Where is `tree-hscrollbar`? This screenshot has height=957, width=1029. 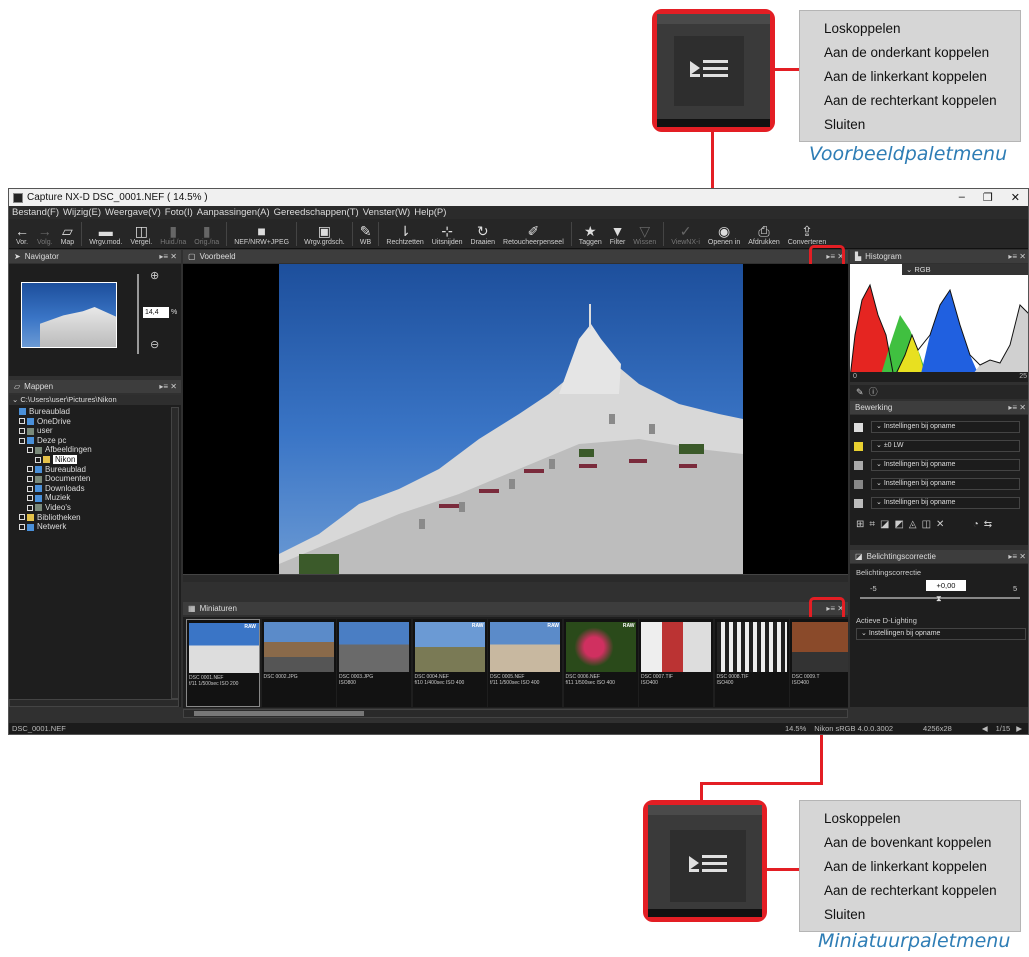 tree-hscrollbar is located at coordinates (94, 703).